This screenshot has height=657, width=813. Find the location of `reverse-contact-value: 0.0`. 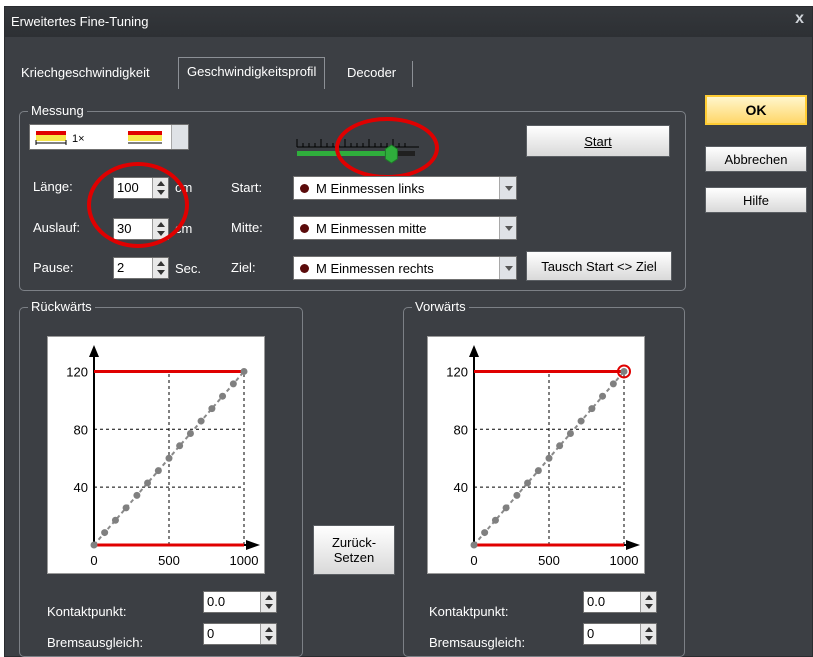

reverse-contact-value: 0.0 is located at coordinates (216, 601).